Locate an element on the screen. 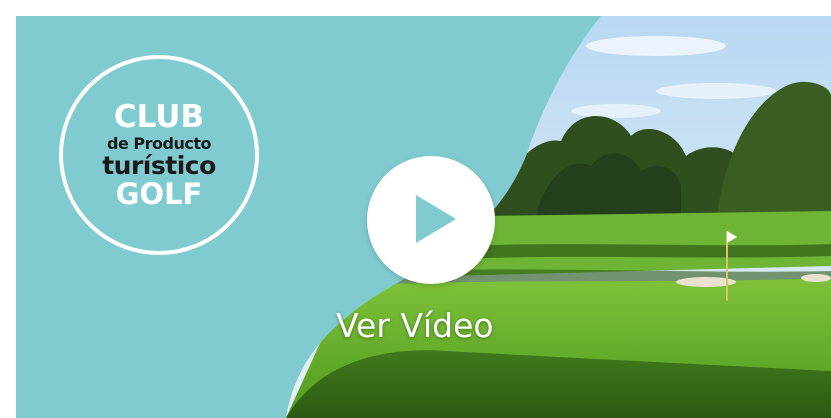 This screenshot has width=831, height=418. play-button is located at coordinates (431, 220).